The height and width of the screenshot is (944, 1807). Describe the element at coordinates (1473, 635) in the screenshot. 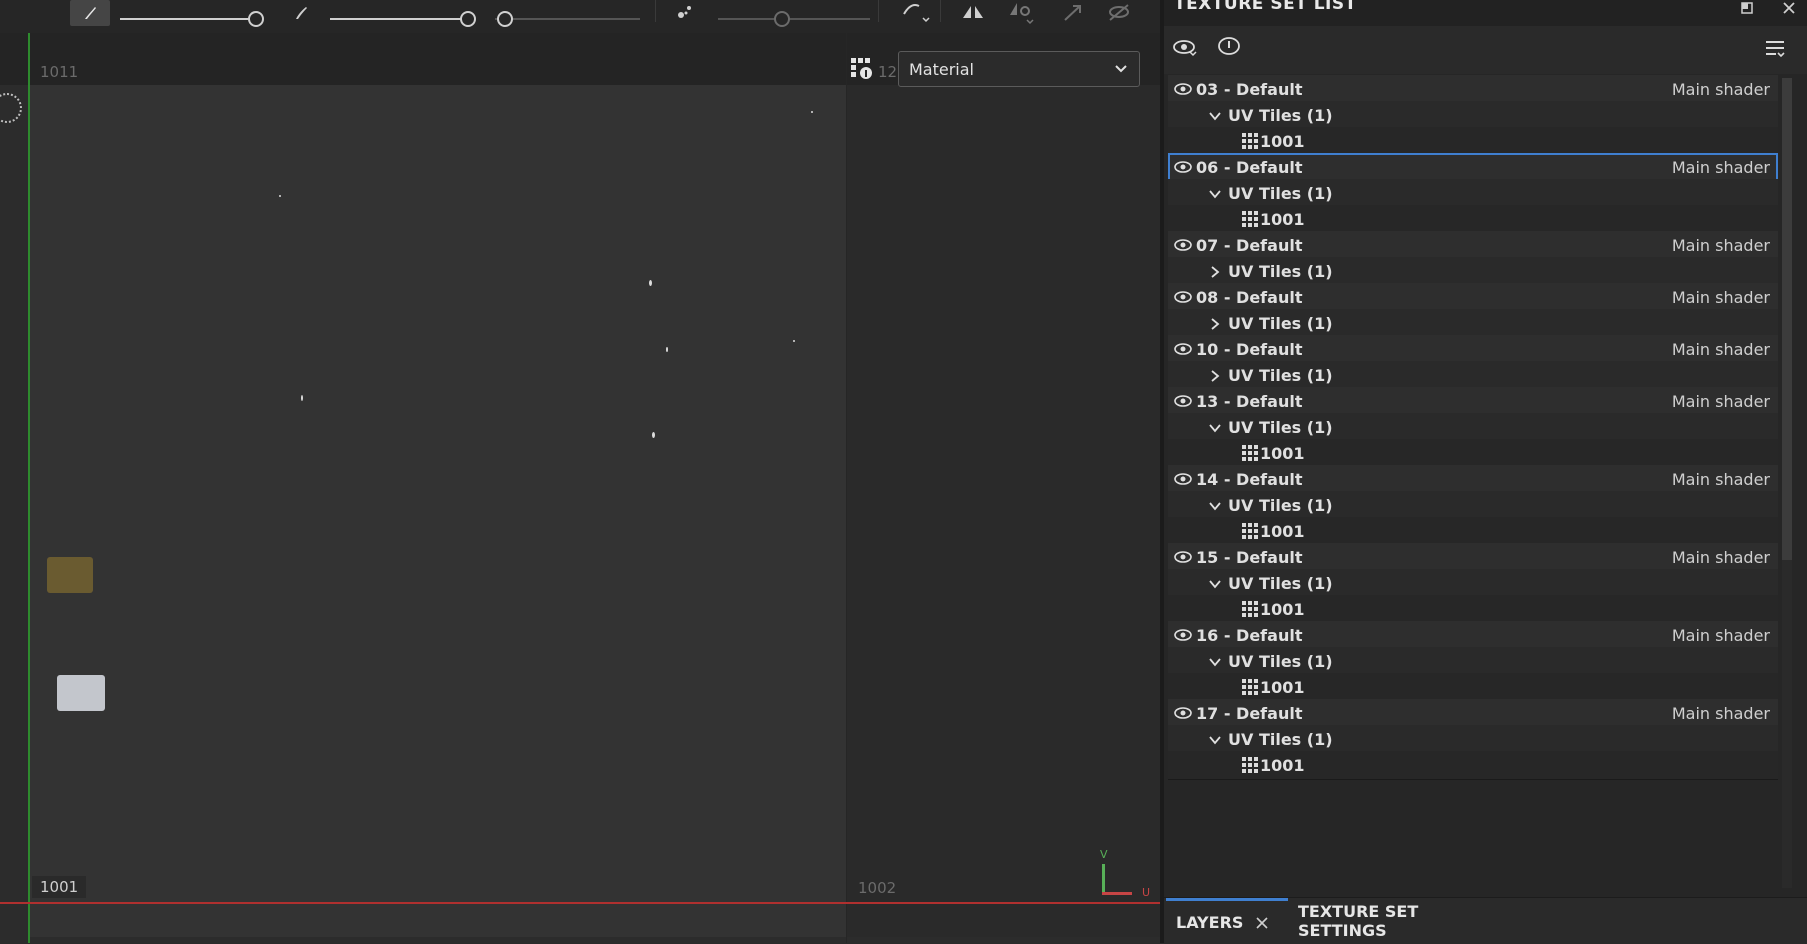

I see `texture-set-row: 16 - Default Main shader` at that location.